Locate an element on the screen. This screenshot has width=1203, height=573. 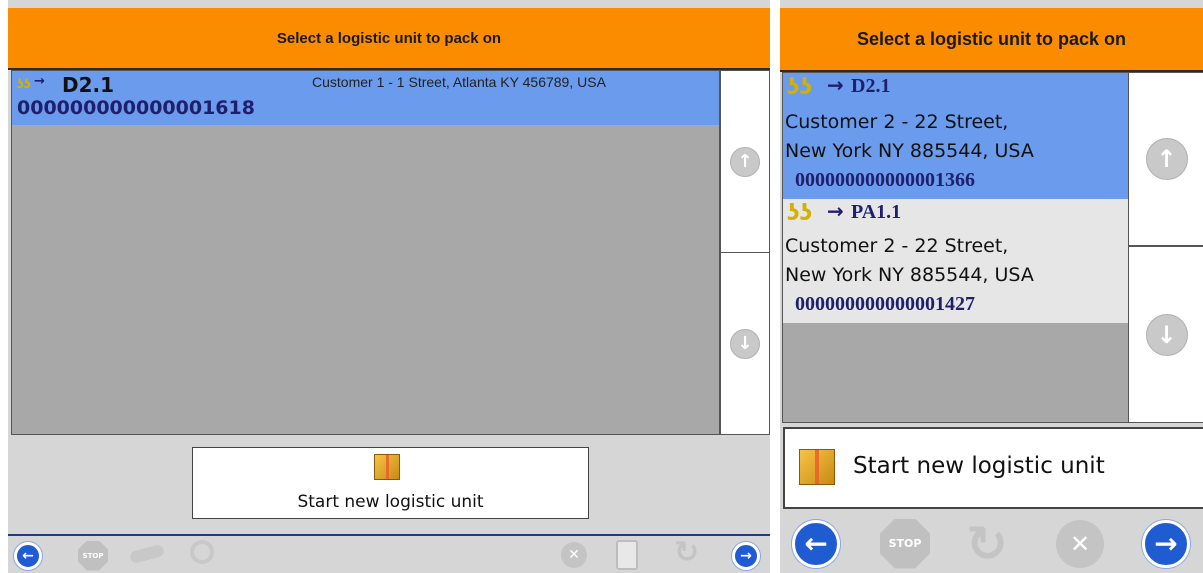
scanner-icon is located at coordinates (147, 554).